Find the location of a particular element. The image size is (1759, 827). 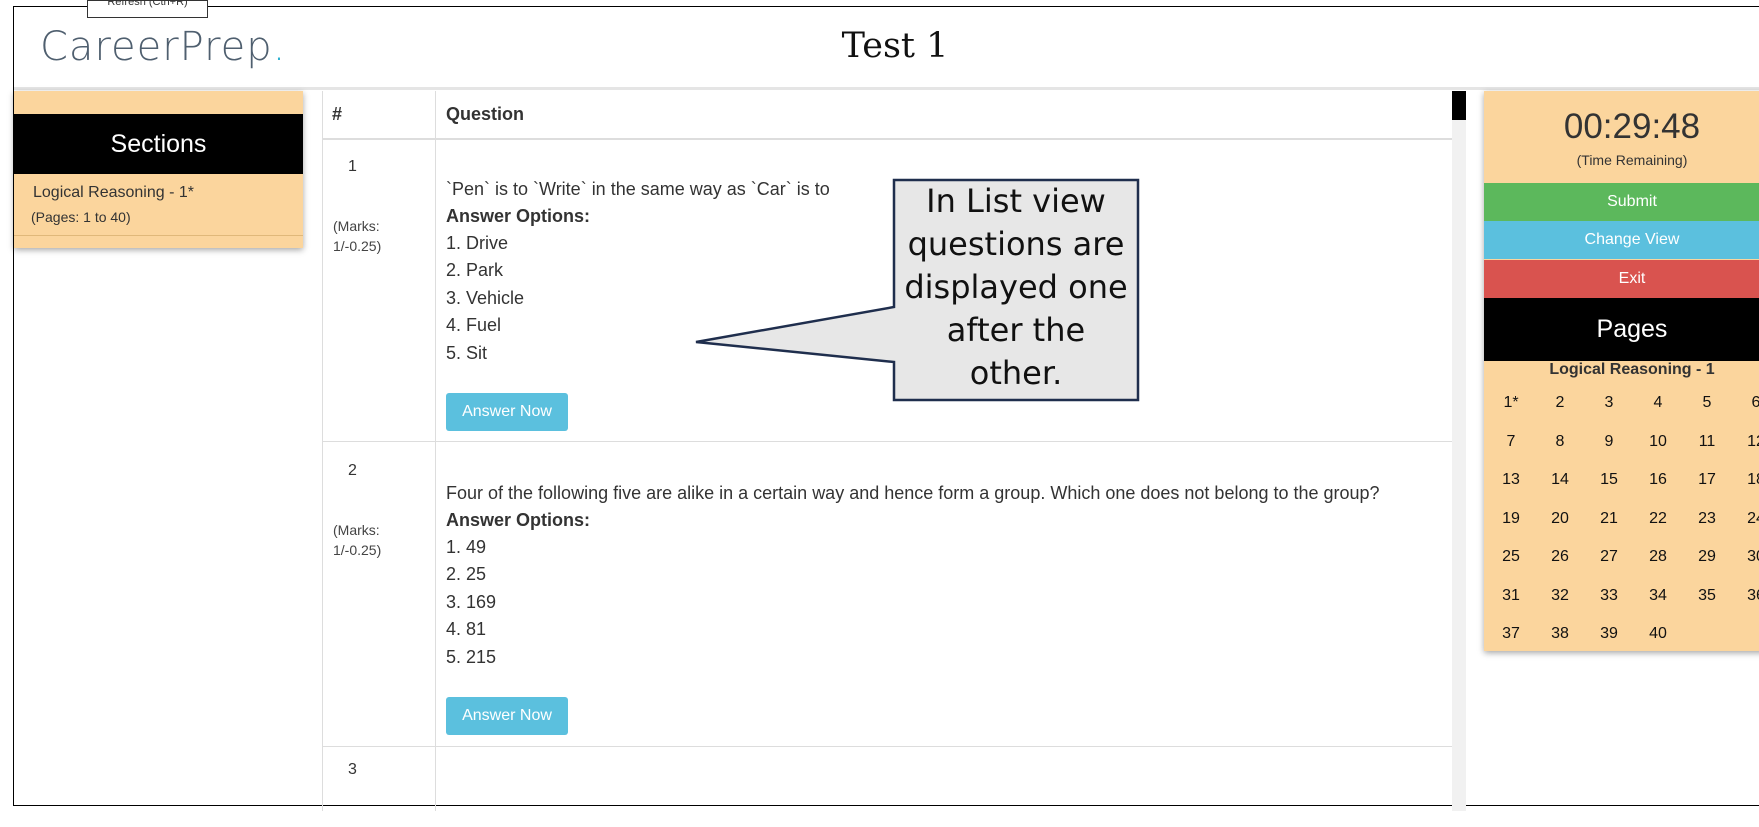

page-link: 9 is located at coordinates (1609, 442).